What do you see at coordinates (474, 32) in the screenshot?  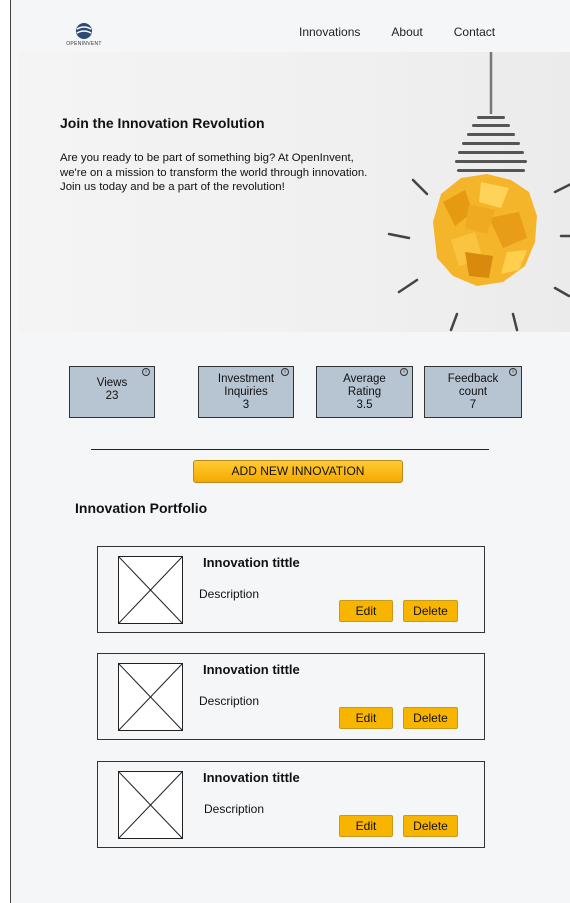 I see `nav-item-contact: Contact` at bounding box center [474, 32].